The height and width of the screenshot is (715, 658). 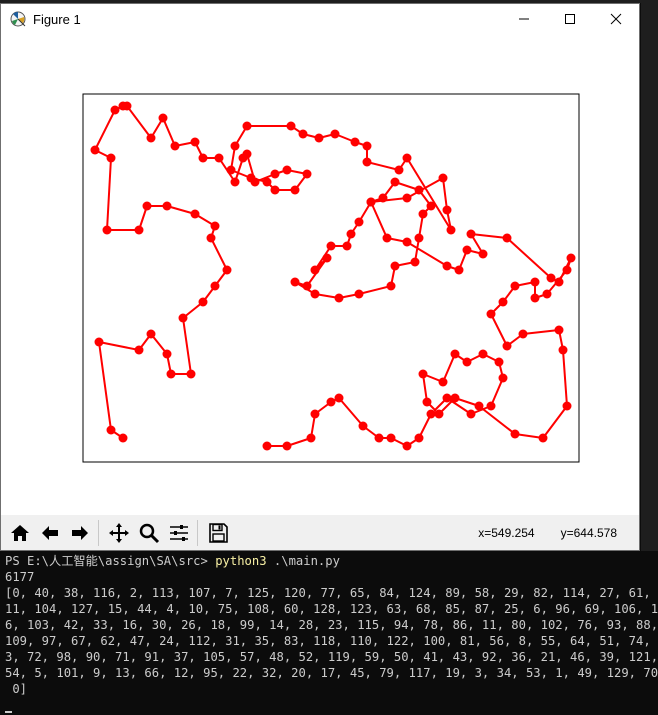 I want to click on terminal-output-line: 0], so click(x=16, y=689).